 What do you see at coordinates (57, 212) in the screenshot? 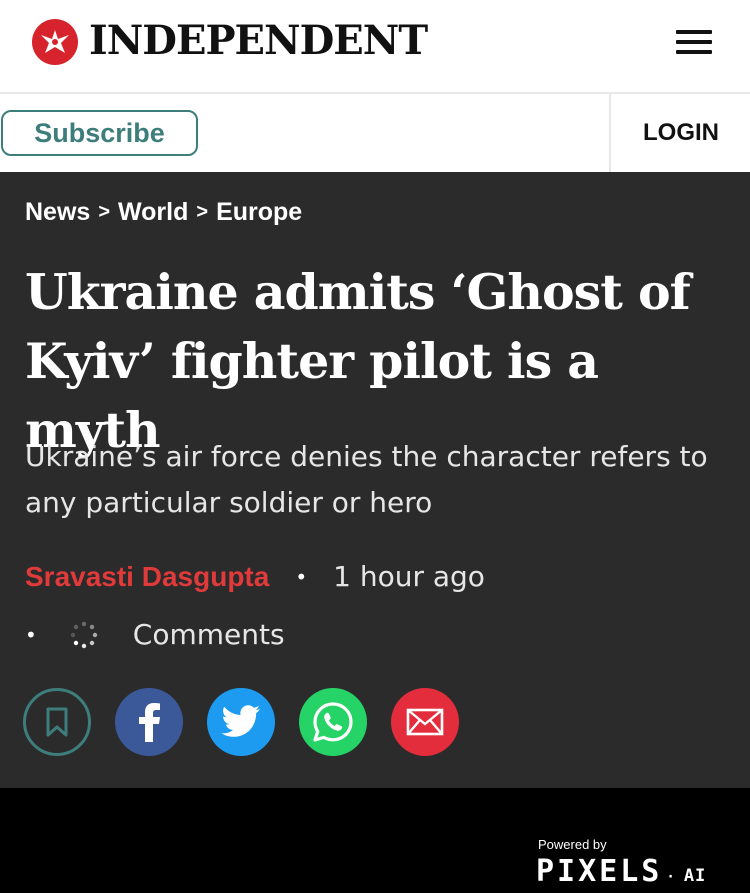
I see `breadcrumb-news: News` at bounding box center [57, 212].